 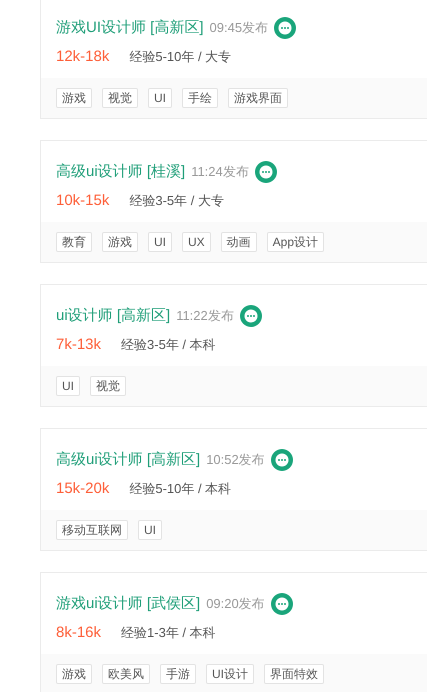 I want to click on job-requirements: 经验3-5年 / 大专, so click(x=176, y=201).